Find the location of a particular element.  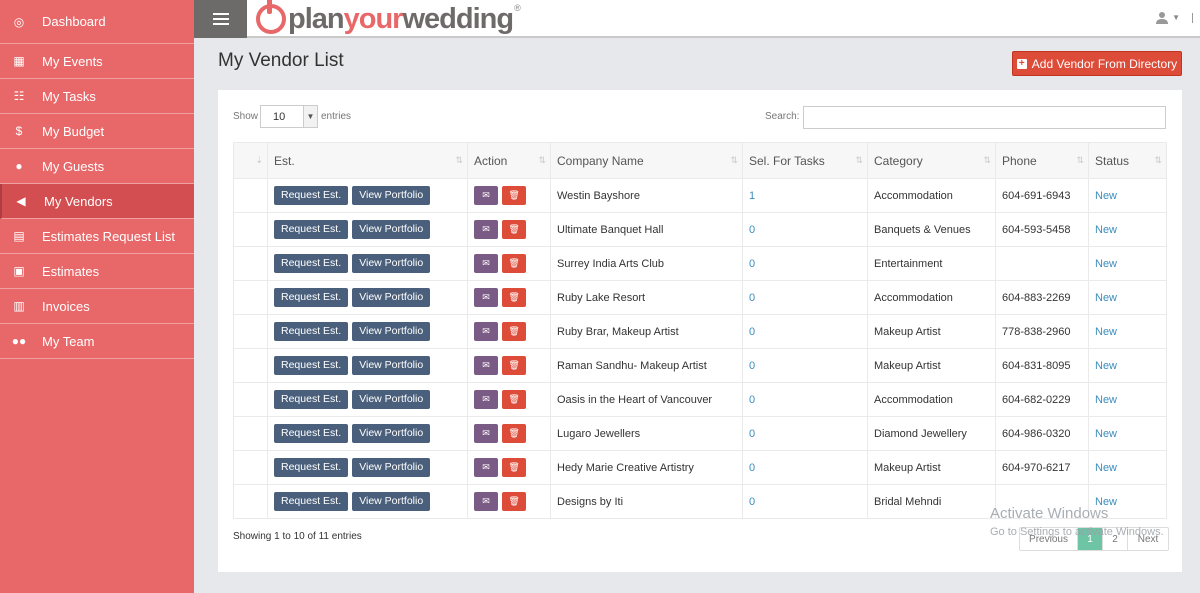

expand-icon is located at coordinates (1196, 18).